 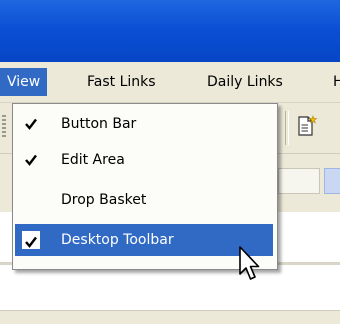 I want to click on menu-item-label: Desktop Toolbar, so click(x=117, y=240).